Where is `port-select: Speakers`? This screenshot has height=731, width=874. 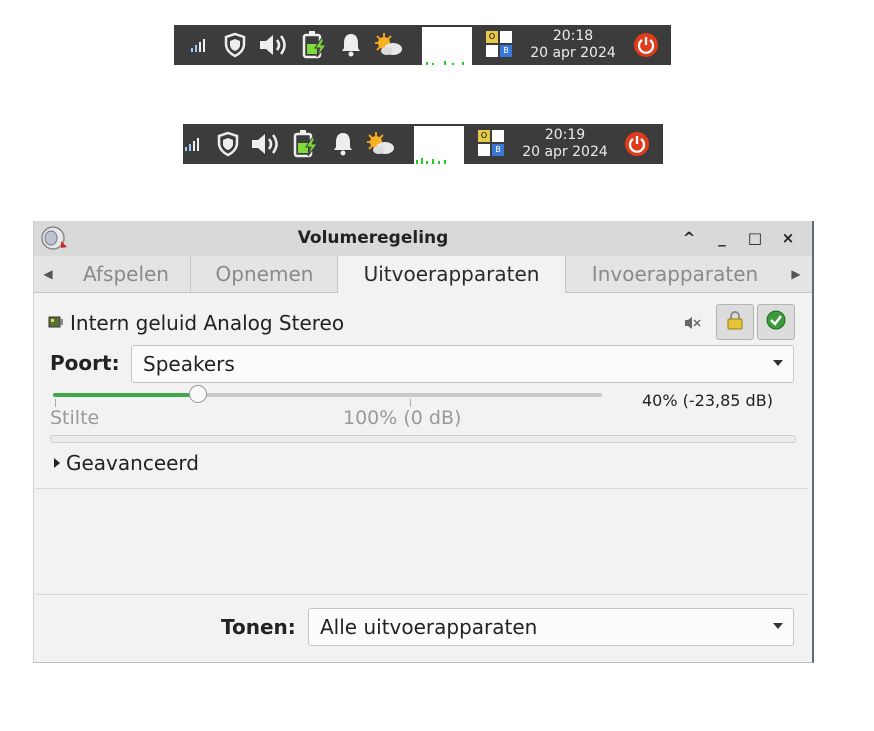 port-select: Speakers is located at coordinates (462, 364).